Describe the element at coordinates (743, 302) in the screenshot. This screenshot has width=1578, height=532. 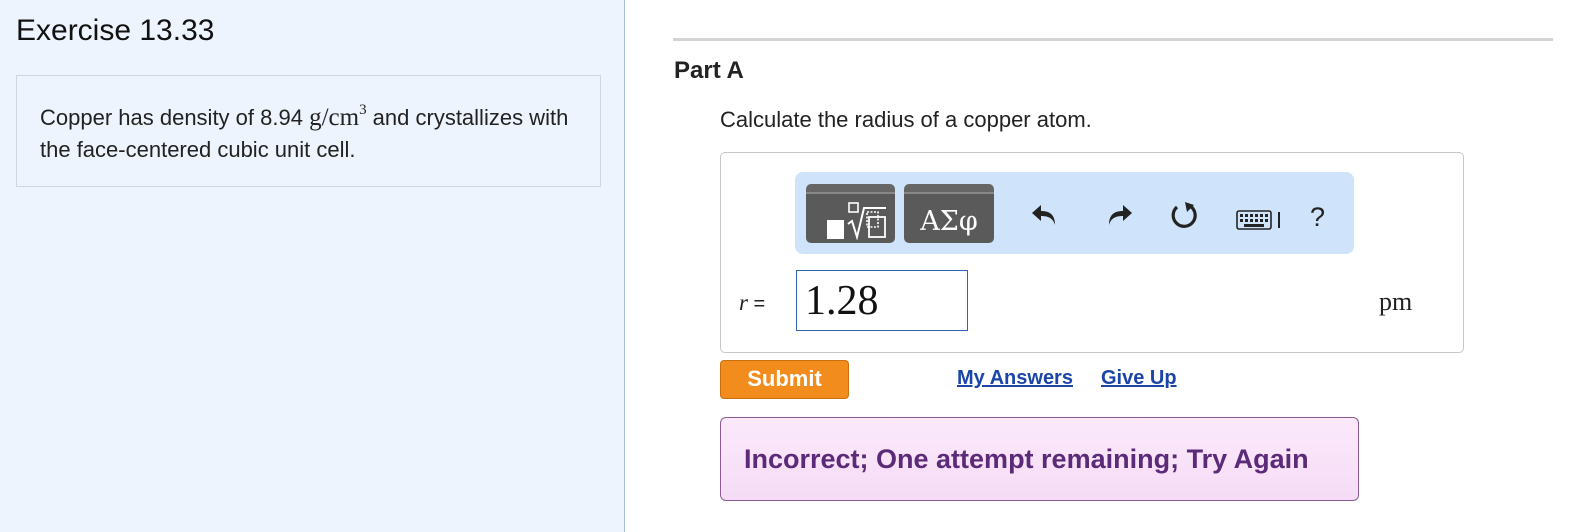
I see `variable-symbol: r` at that location.